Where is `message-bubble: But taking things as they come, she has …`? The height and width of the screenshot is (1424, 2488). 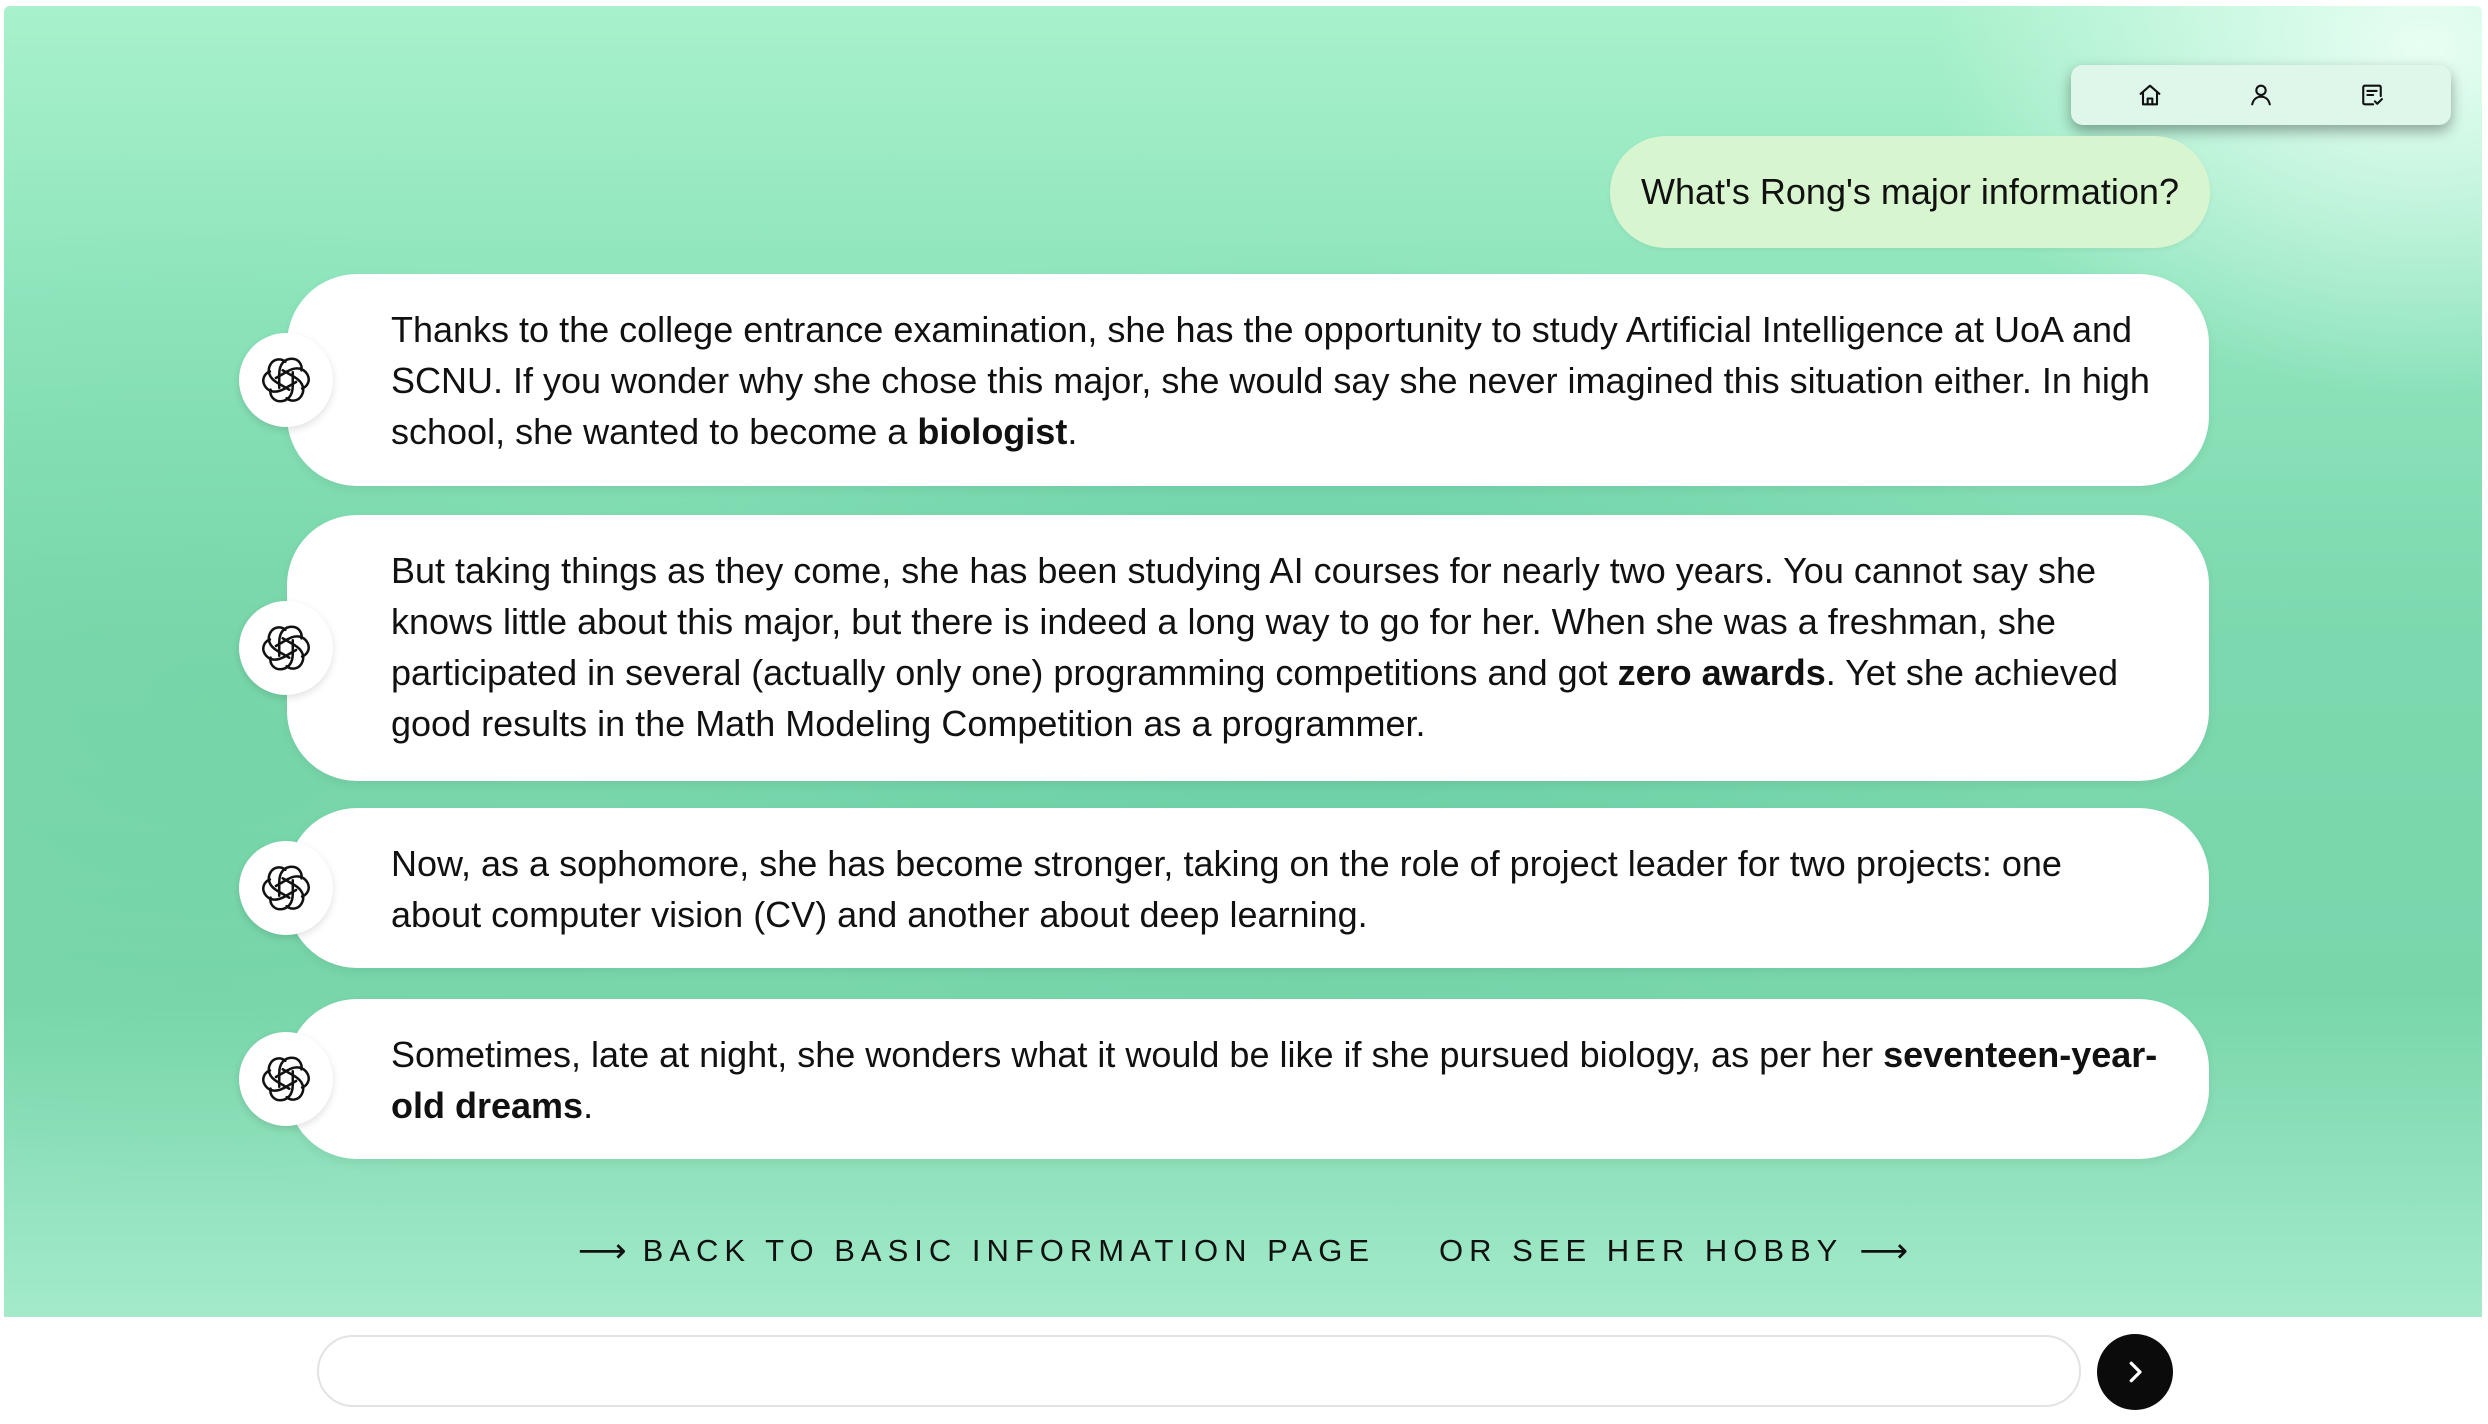 message-bubble: But taking things as they come, she has … is located at coordinates (1248, 648).